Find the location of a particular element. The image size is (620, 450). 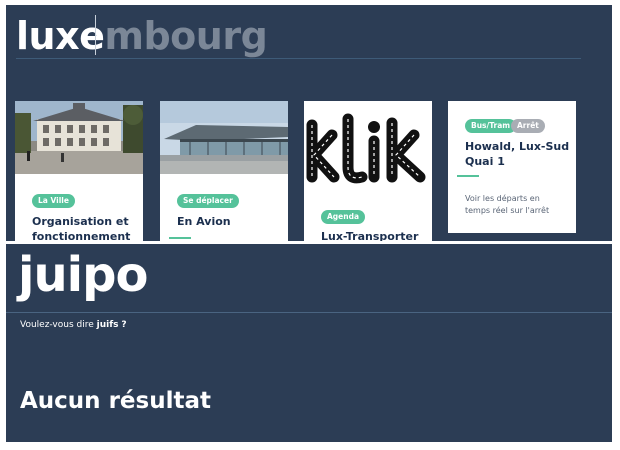

airport-photo is located at coordinates (224, 137).